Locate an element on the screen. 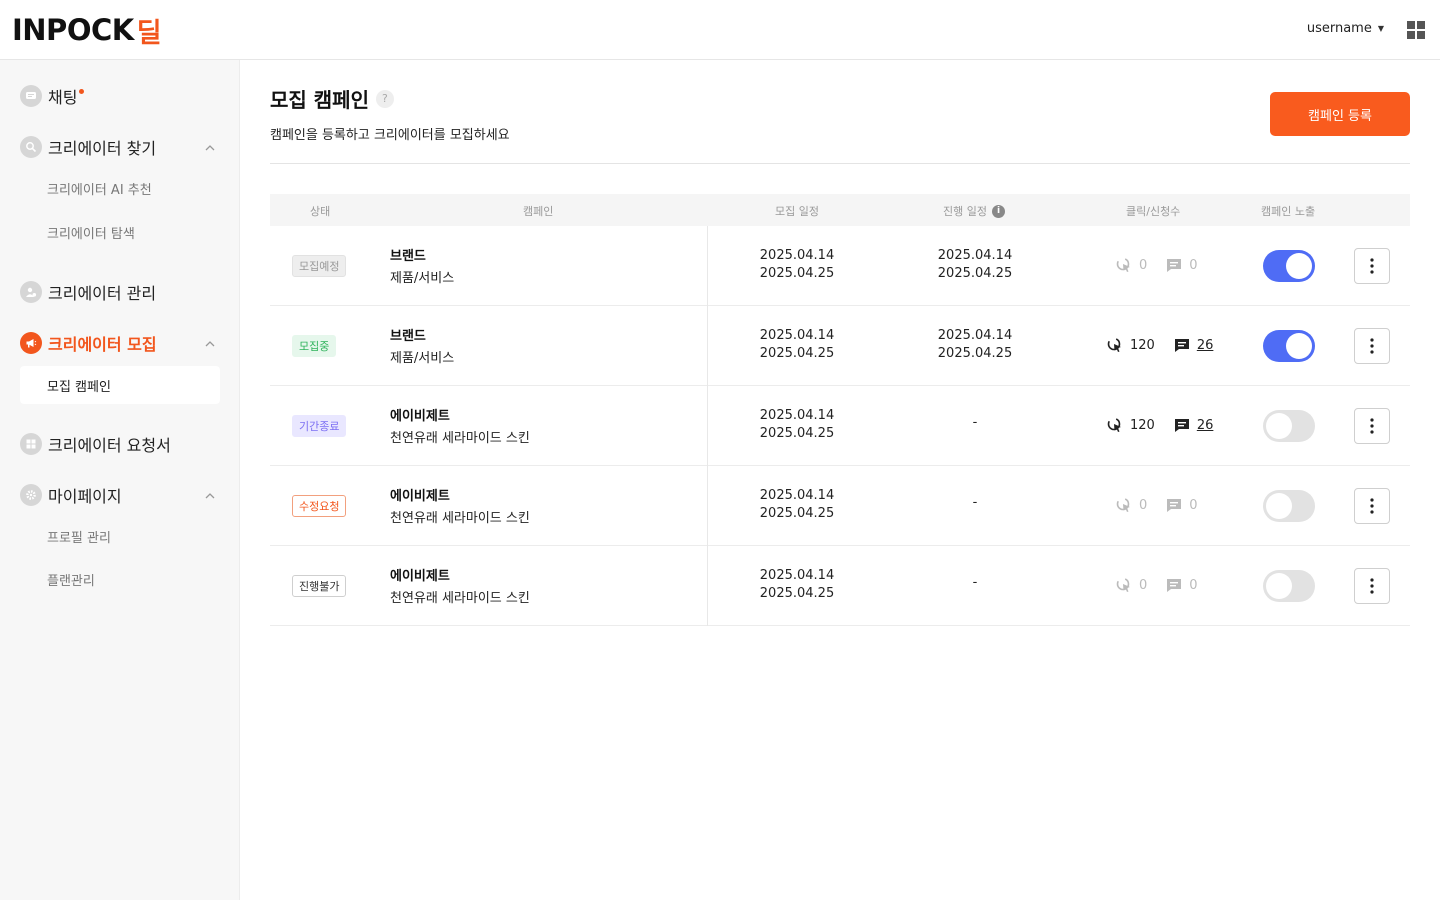 Image resolution: width=1440 pixels, height=900 pixels. divider is located at coordinates (840, 163).